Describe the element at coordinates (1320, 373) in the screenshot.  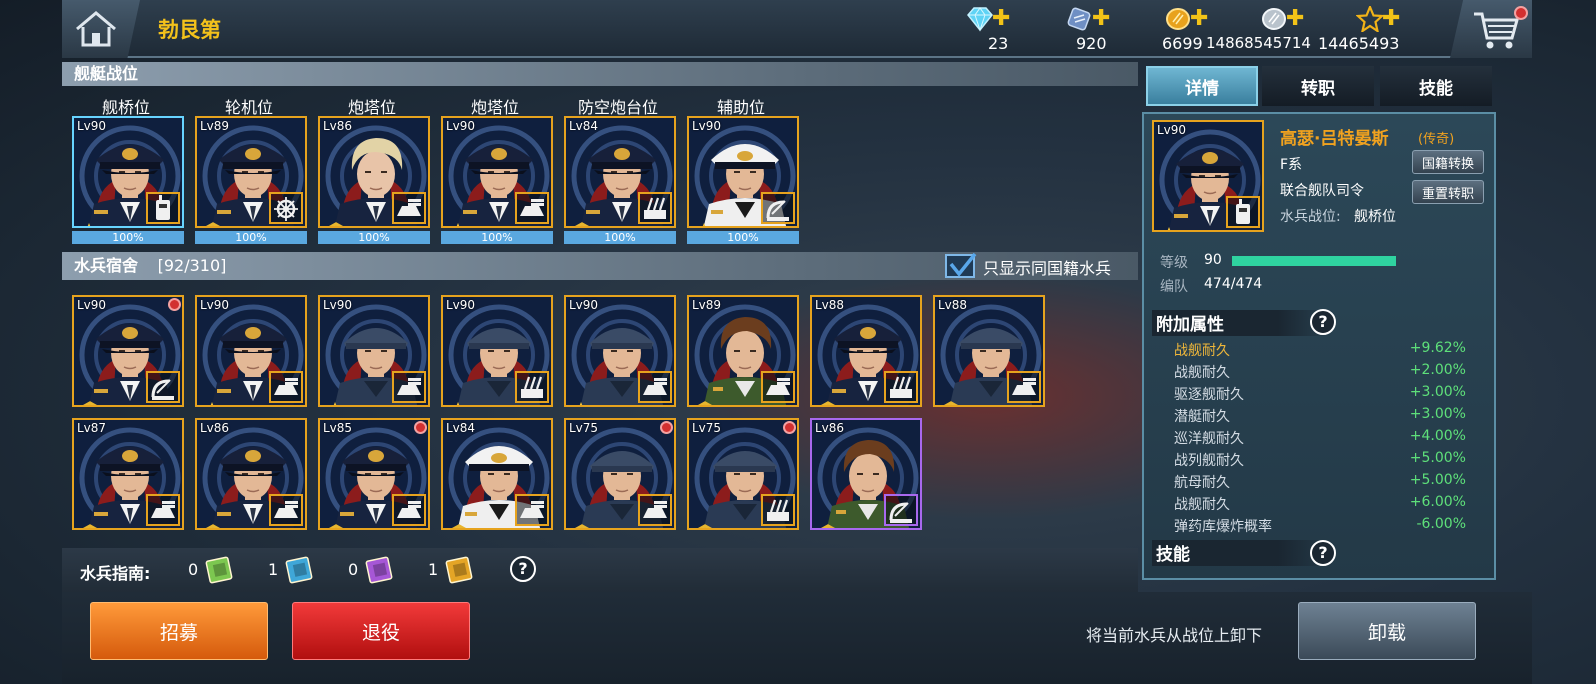
I see `attribute-row: 战舰耐久 +2.00%` at that location.